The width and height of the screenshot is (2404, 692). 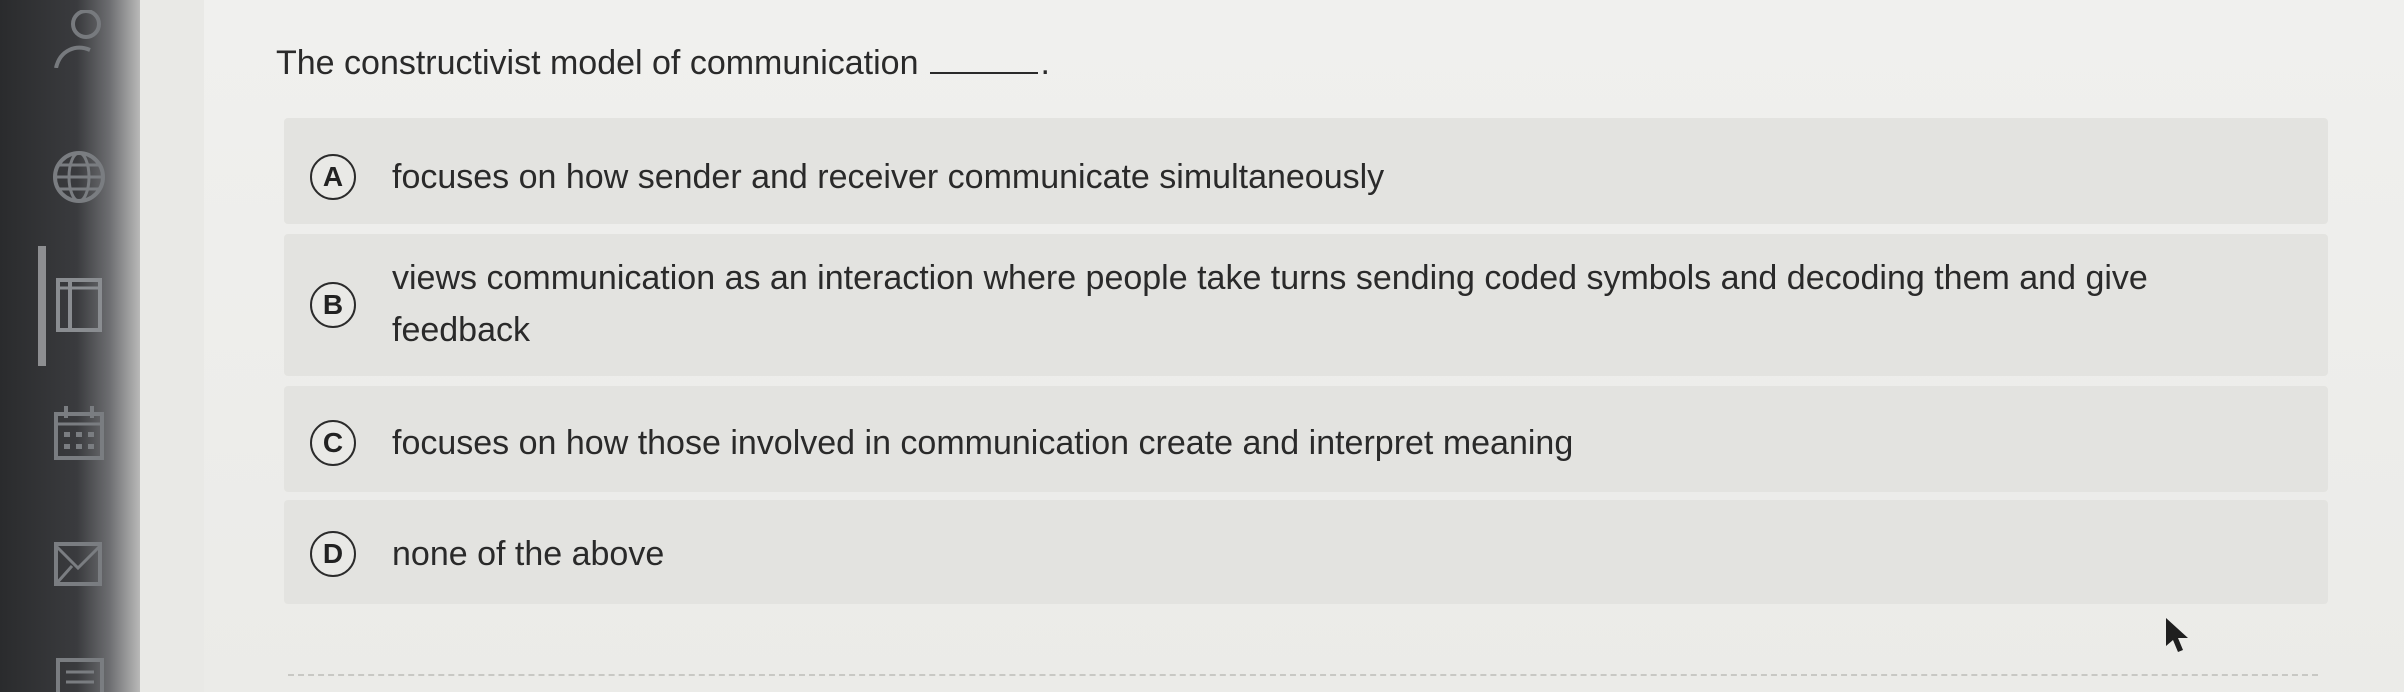 What do you see at coordinates (333, 443) in the screenshot?
I see `option-letter-badge: C` at bounding box center [333, 443].